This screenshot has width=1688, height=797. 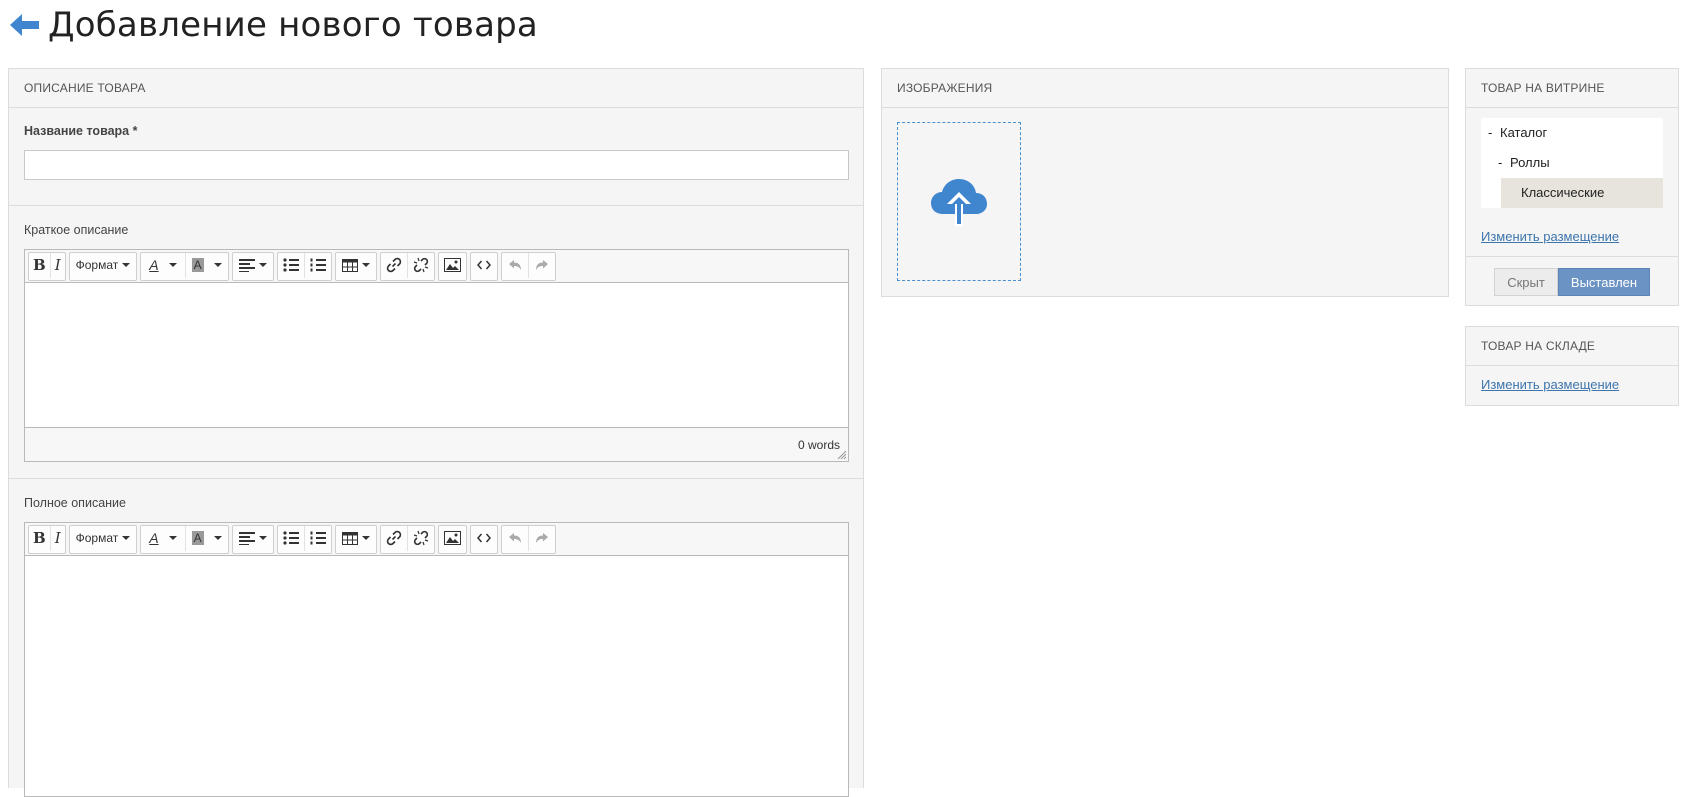 I want to click on product-name-label: Название товара *, so click(x=81, y=131).